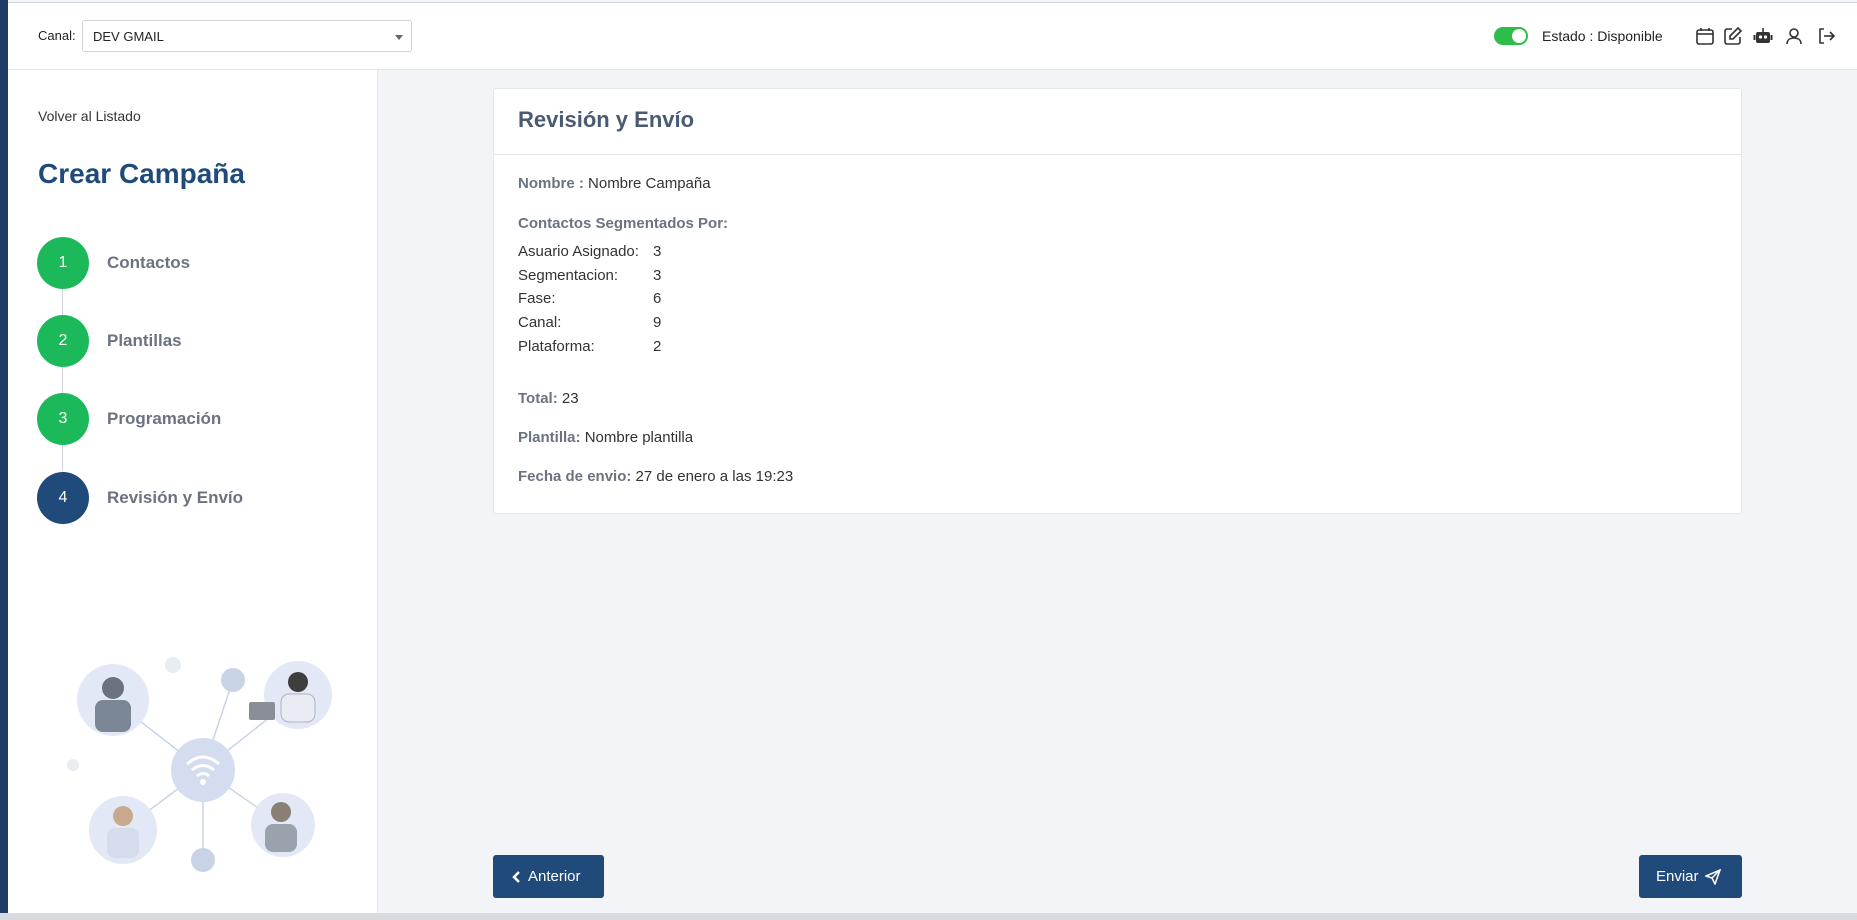 This screenshot has height=920, width=1857. I want to click on plantilla-label: Plantilla:, so click(549, 437).